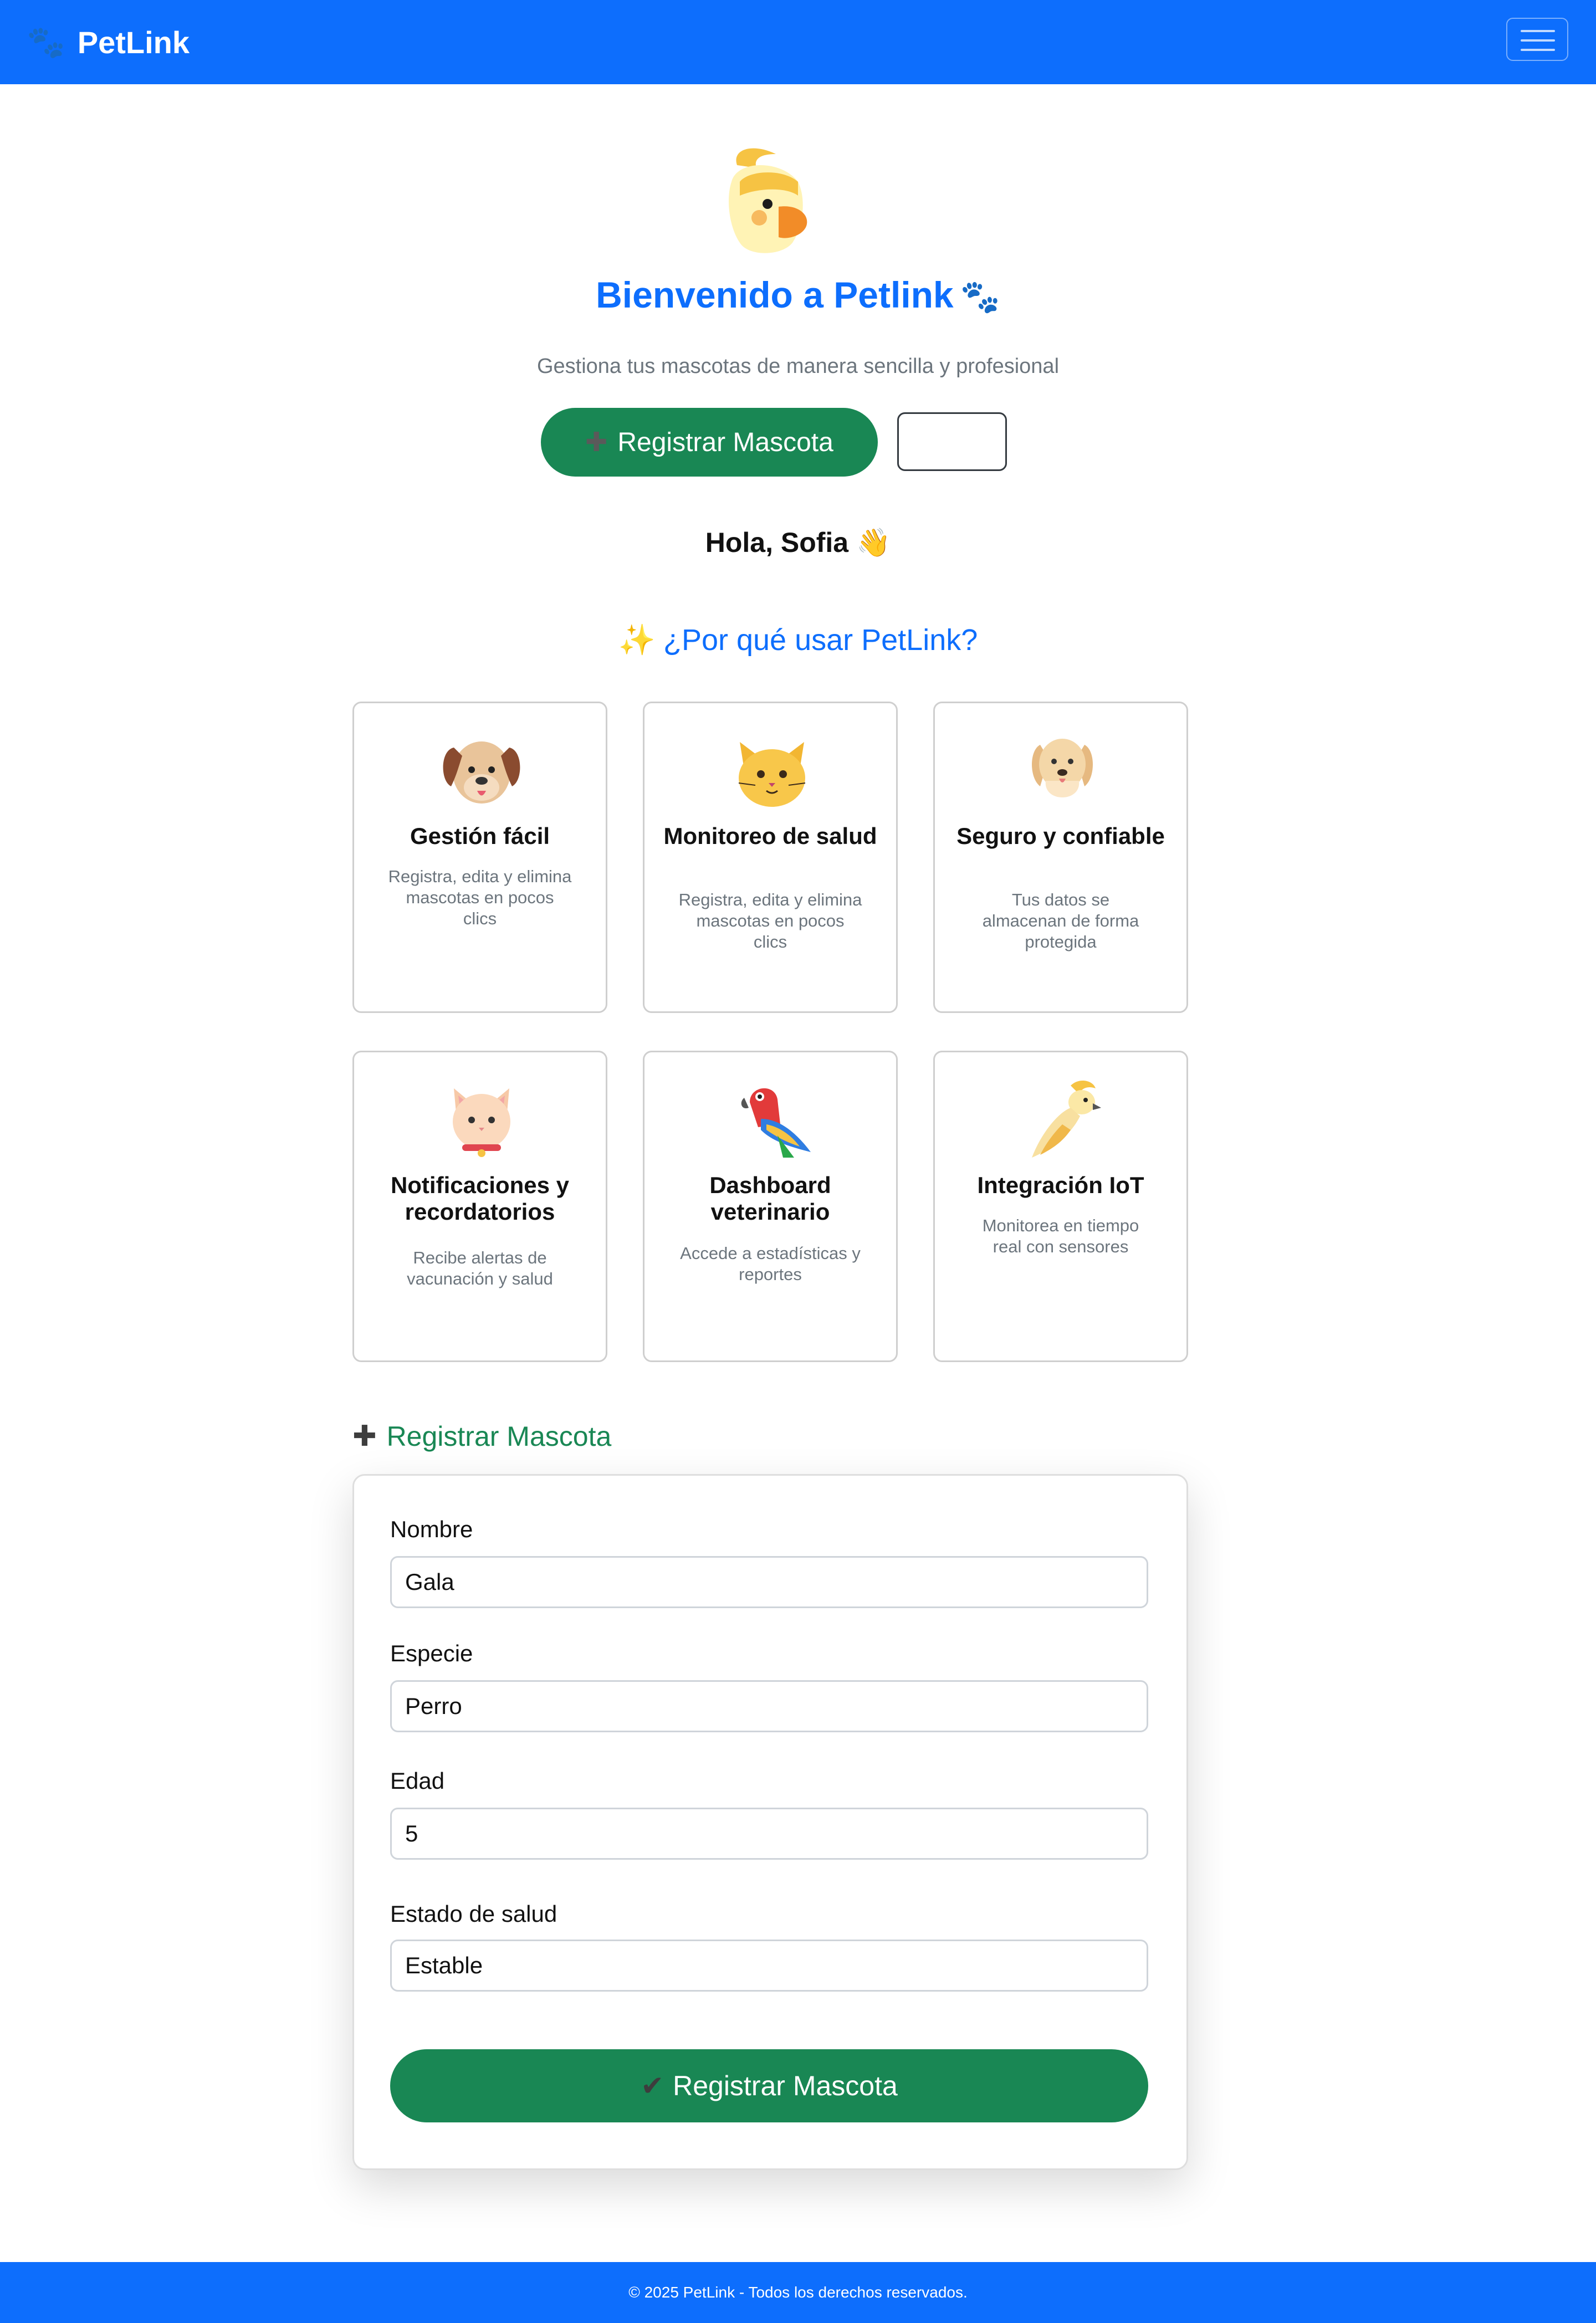  Describe the element at coordinates (431, 1529) in the screenshot. I see `name-label: Nombre` at that location.